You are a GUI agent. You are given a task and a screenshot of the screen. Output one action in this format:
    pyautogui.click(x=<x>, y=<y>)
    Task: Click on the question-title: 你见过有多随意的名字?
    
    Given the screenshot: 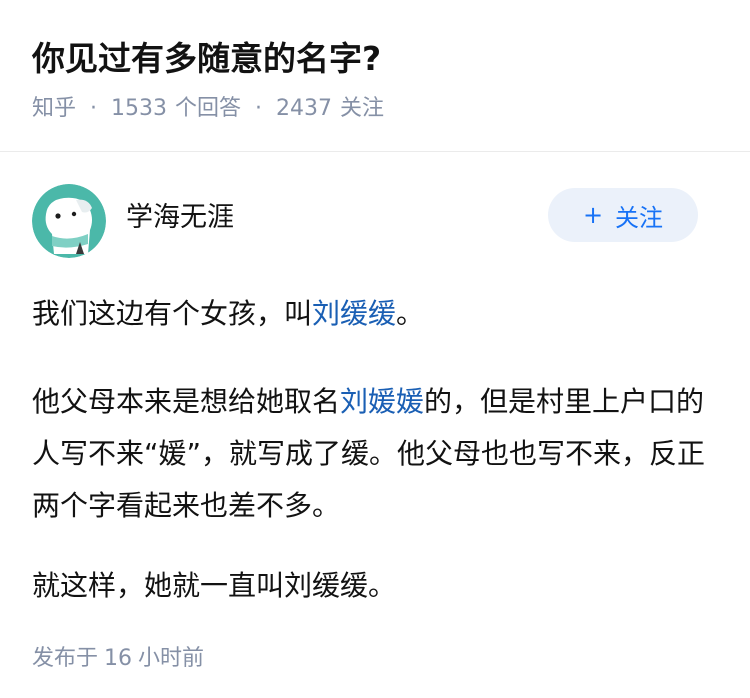 What is the action you would take?
    pyautogui.click(x=375, y=59)
    